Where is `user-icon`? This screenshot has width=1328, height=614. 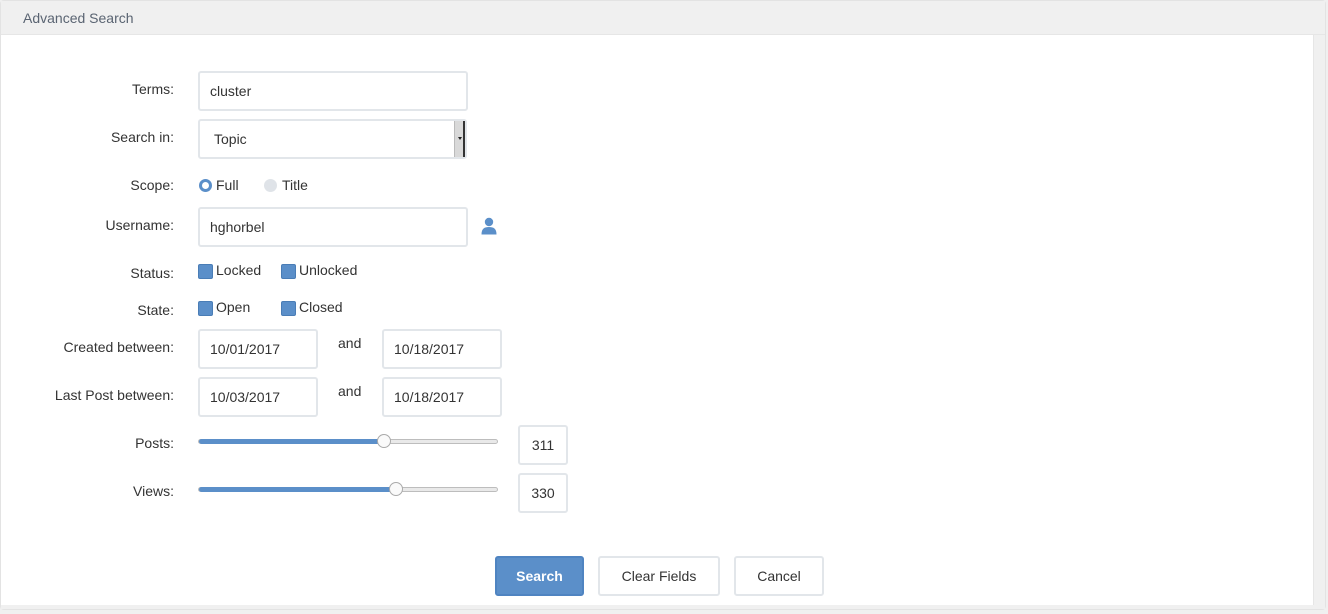 user-icon is located at coordinates (489, 226).